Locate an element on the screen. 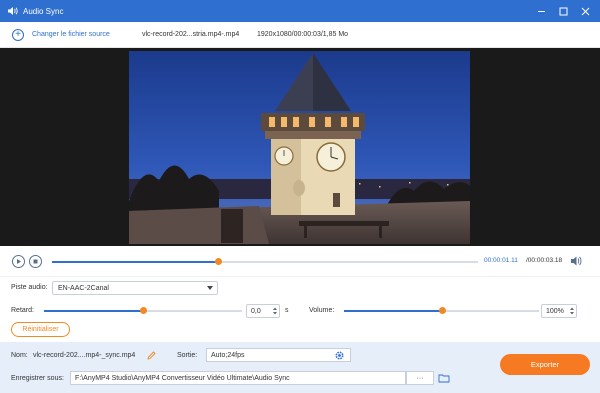 This screenshot has height=393, width=600. current-time: 00:00:01.11 is located at coordinates (501, 260).